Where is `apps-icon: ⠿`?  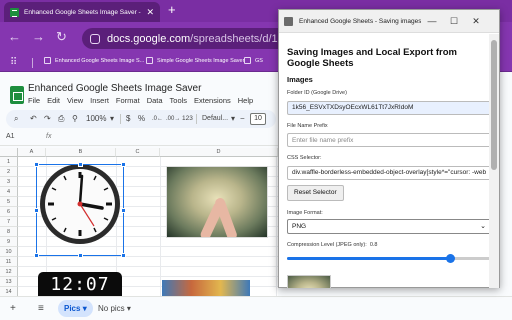
apps-icon: ⠿ is located at coordinates (13, 63).